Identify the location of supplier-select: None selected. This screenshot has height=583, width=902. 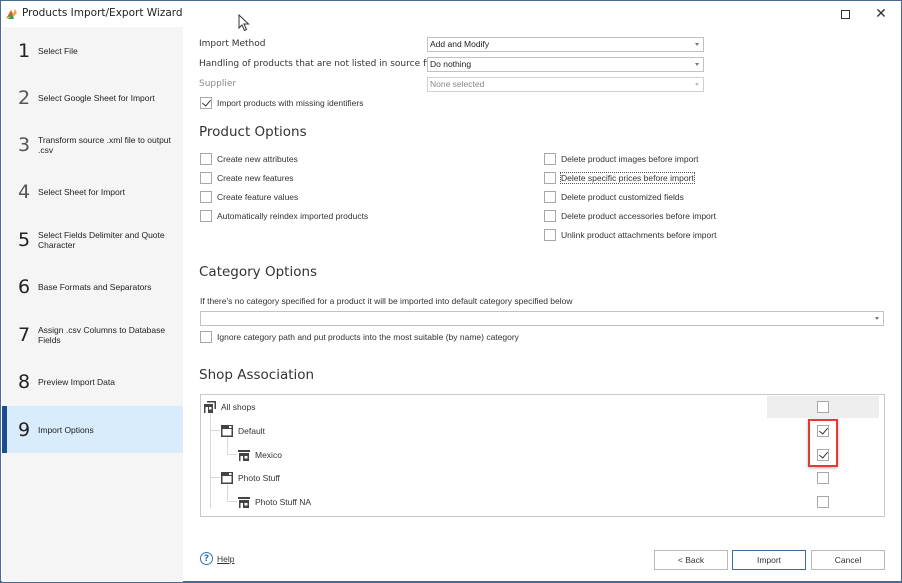
(565, 84).